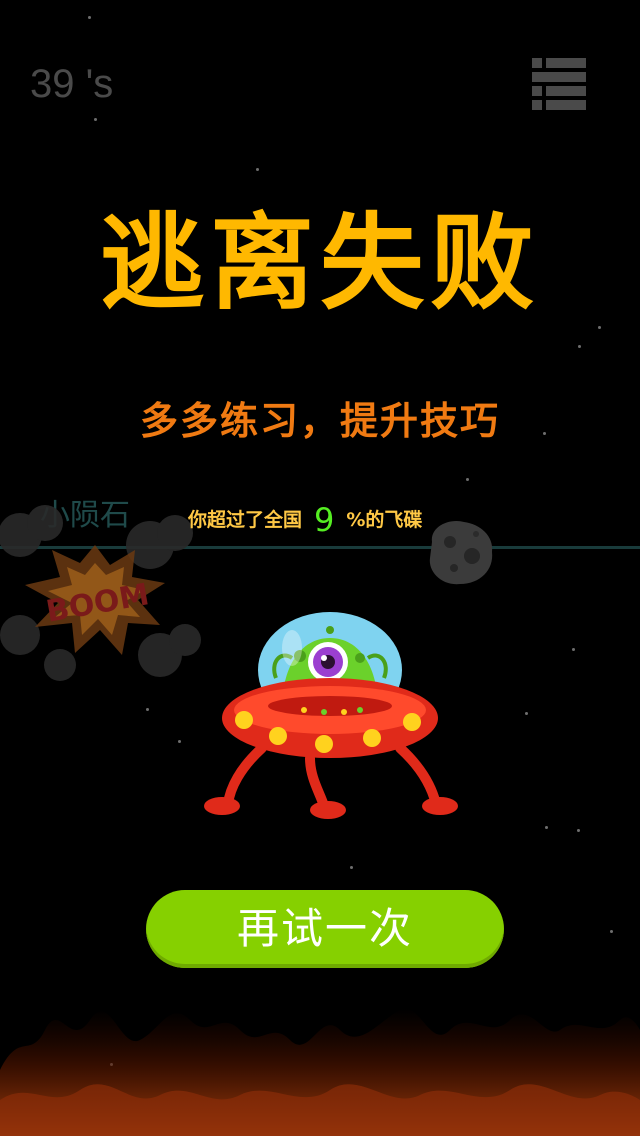  I want to click on hamburger-menu-icon, so click(559, 84).